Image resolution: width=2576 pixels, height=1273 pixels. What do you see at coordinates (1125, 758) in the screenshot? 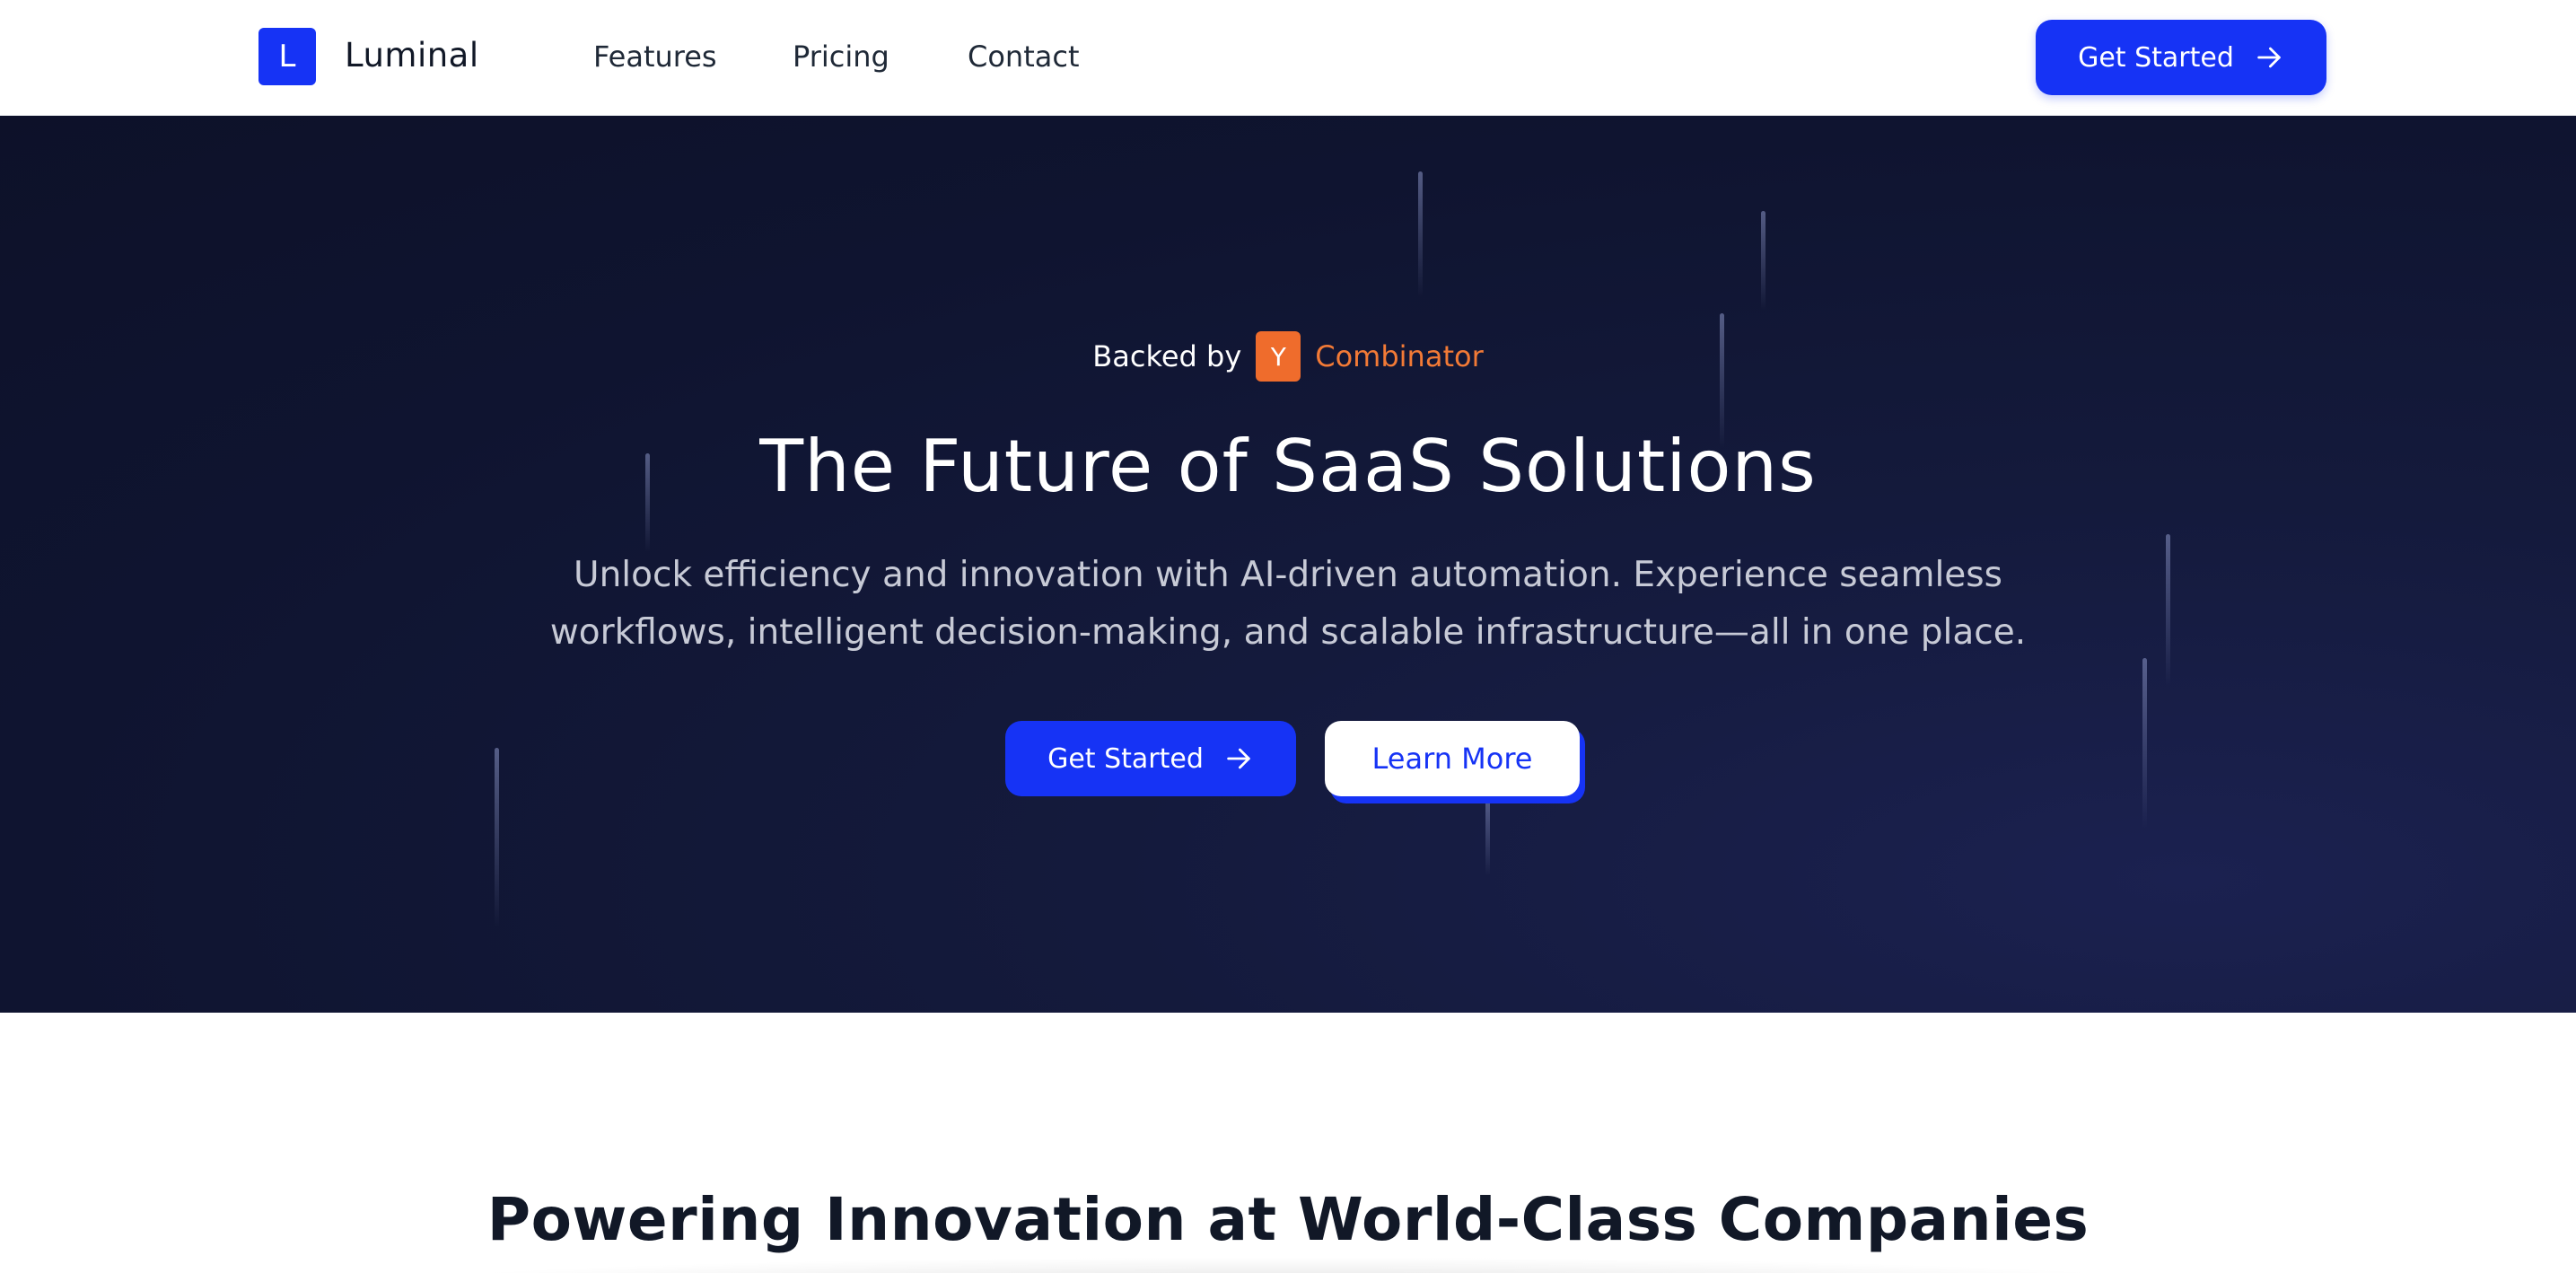
I see `hero-get-started-label: Get Started` at bounding box center [1125, 758].